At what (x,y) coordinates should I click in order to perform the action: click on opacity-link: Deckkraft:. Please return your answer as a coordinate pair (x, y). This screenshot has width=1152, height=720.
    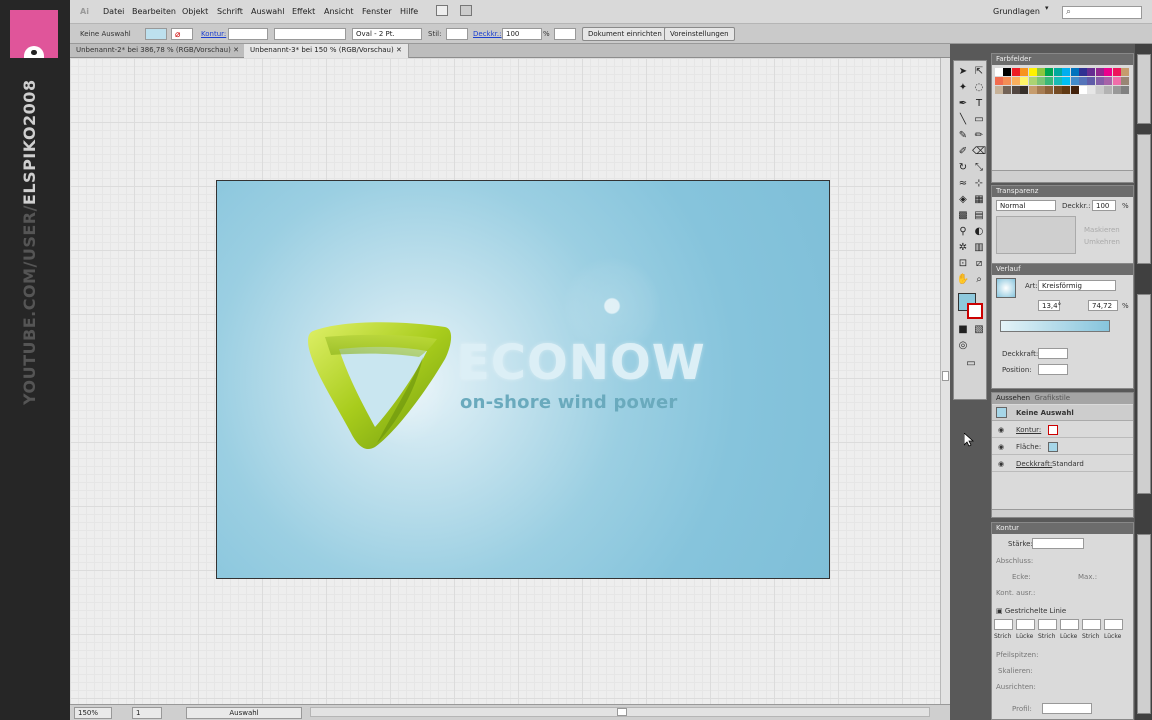
    Looking at the image, I should click on (1034, 464).